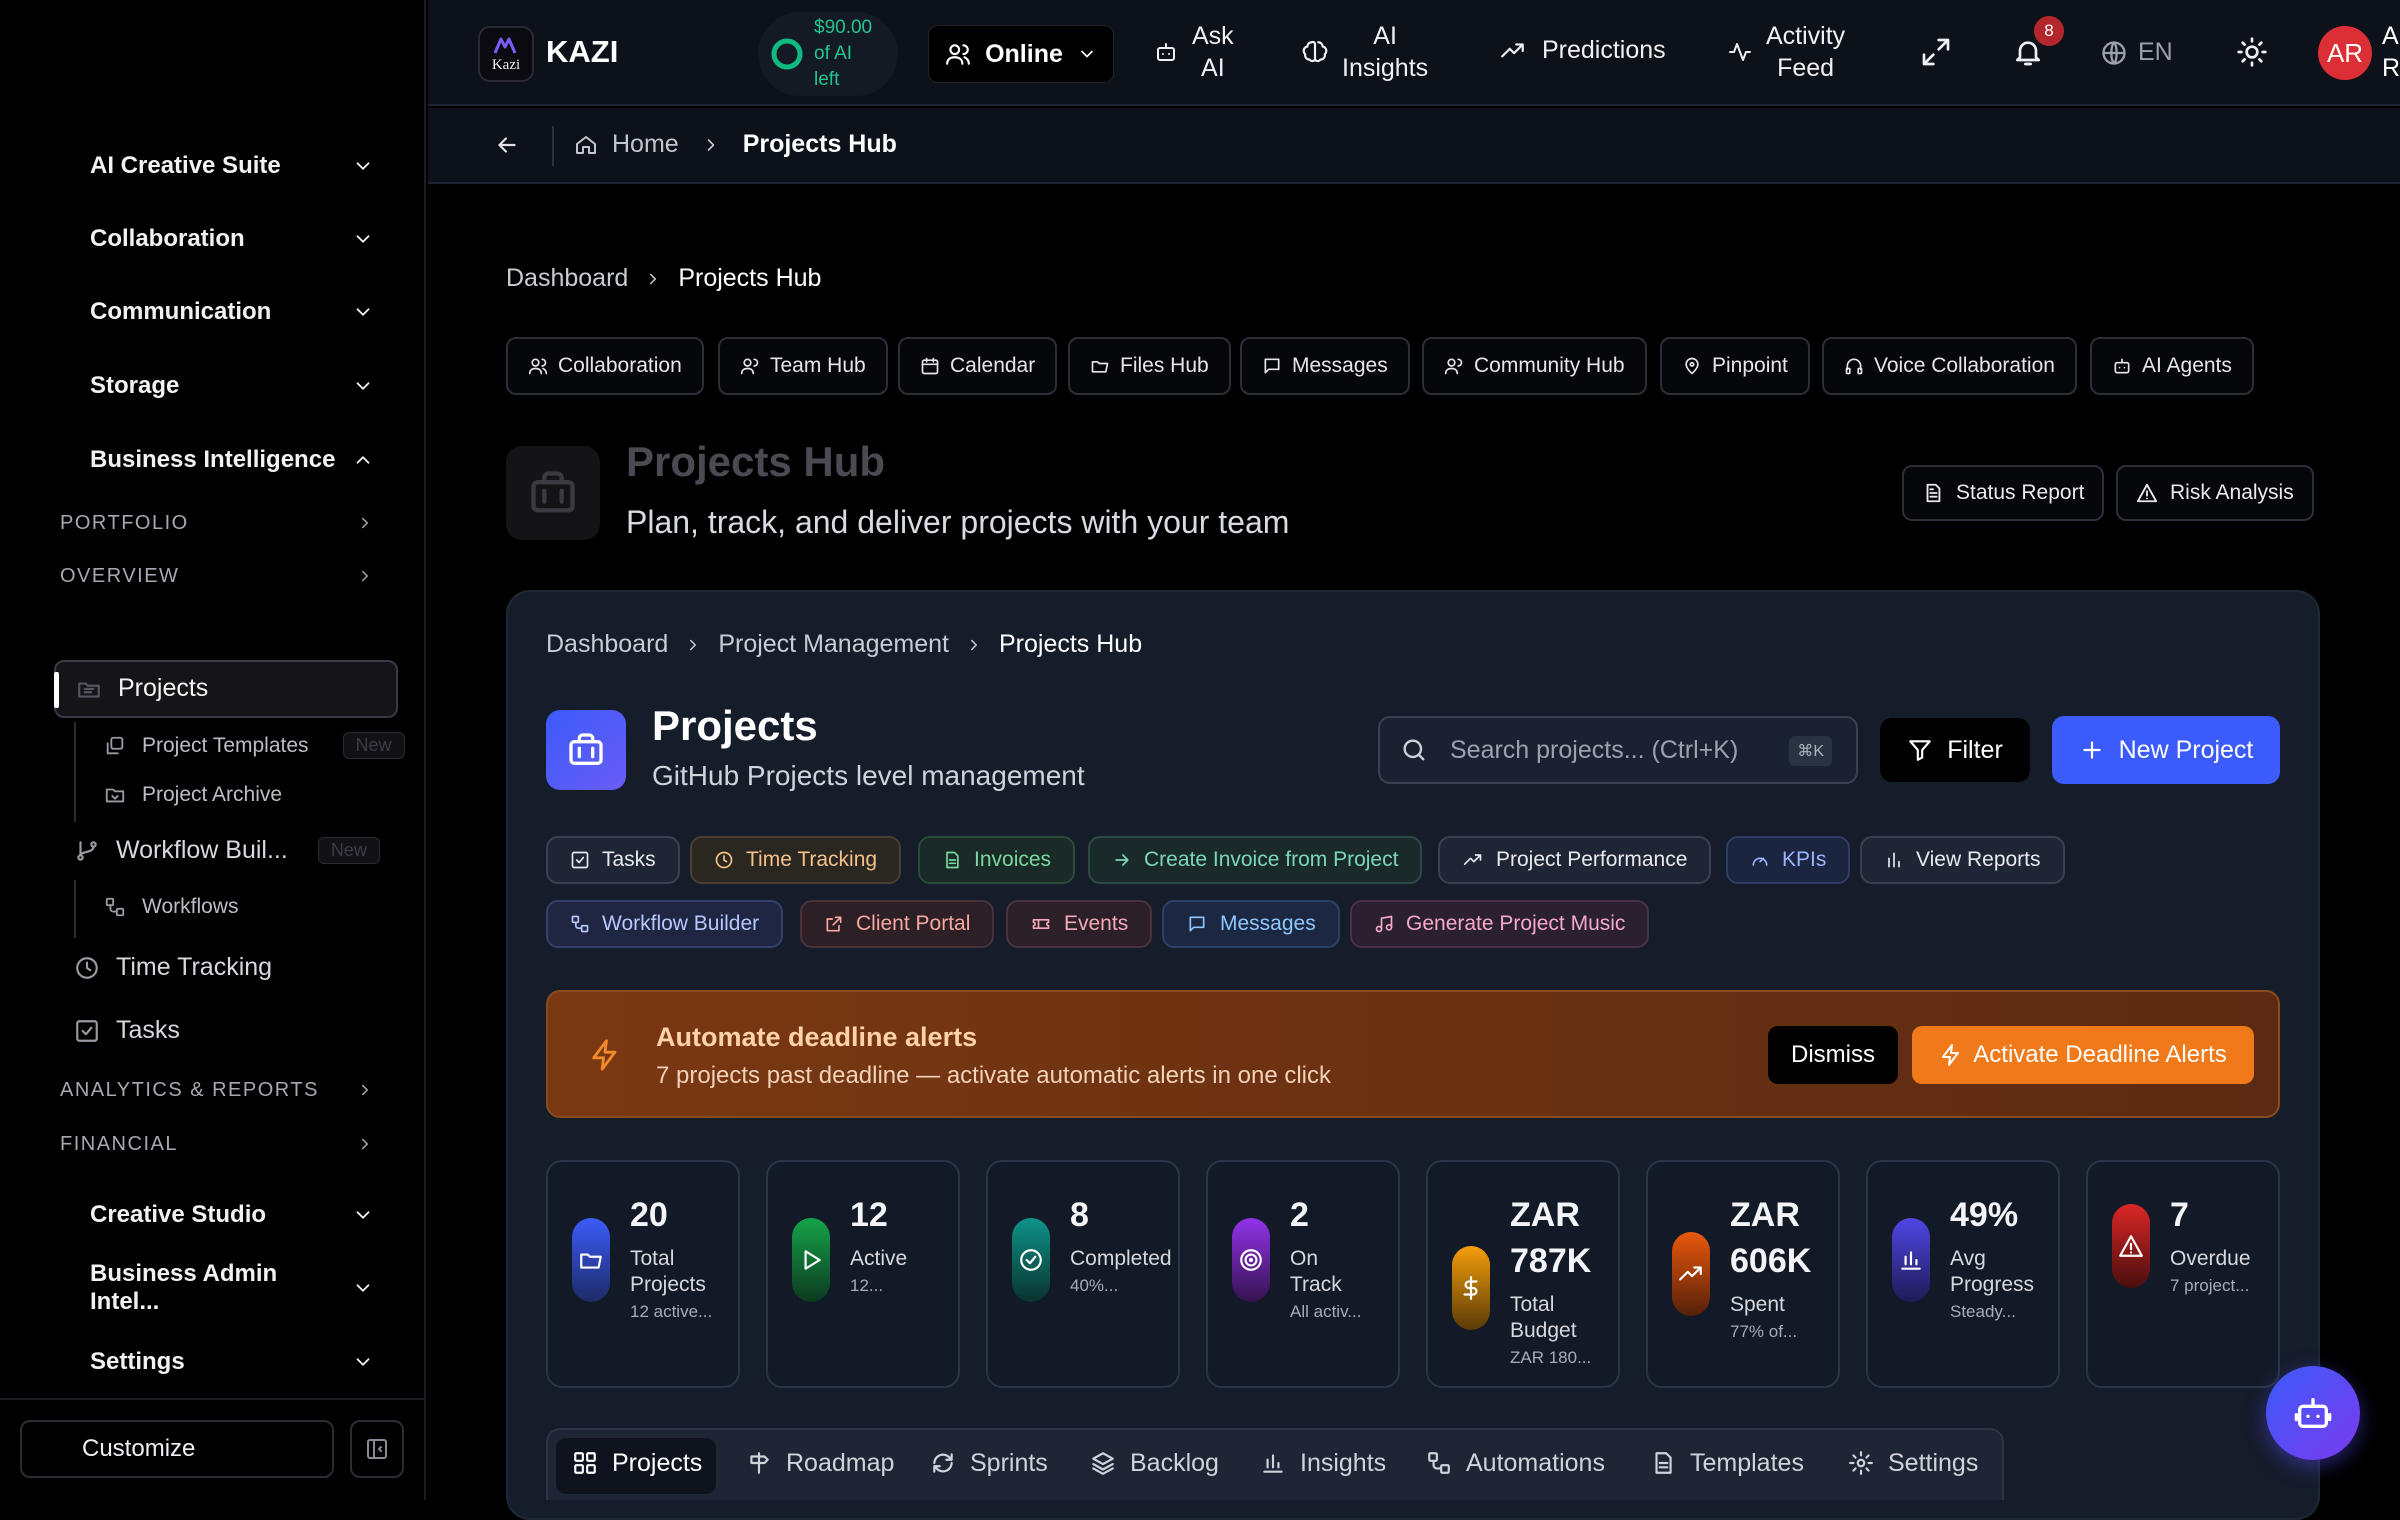  Describe the element at coordinates (1323, 1463) in the screenshot. I see `tab-insights: Insights` at that location.